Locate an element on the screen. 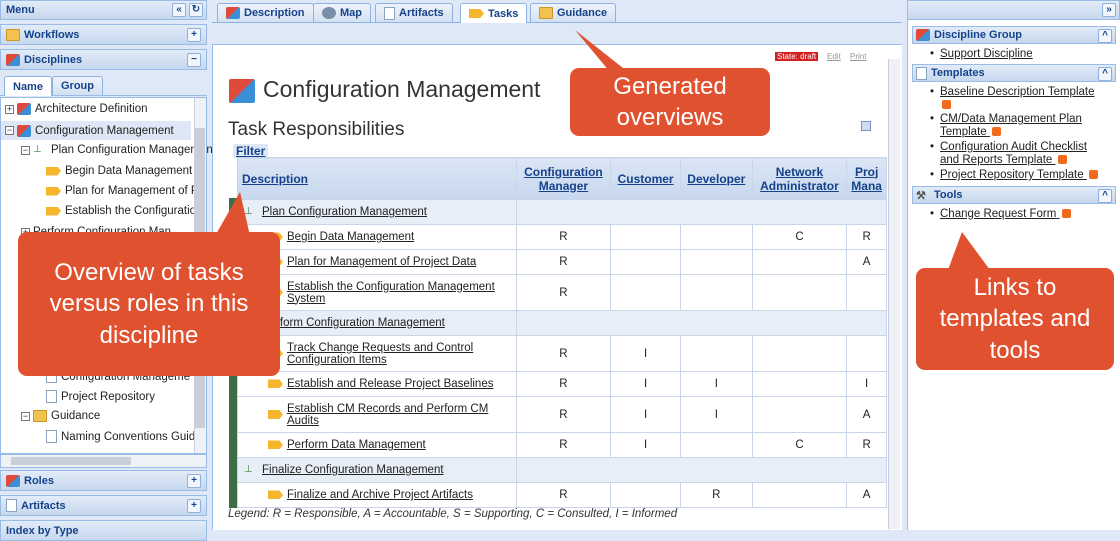 The height and width of the screenshot is (541, 1120). arrow-generated is located at coordinates (601, 51).